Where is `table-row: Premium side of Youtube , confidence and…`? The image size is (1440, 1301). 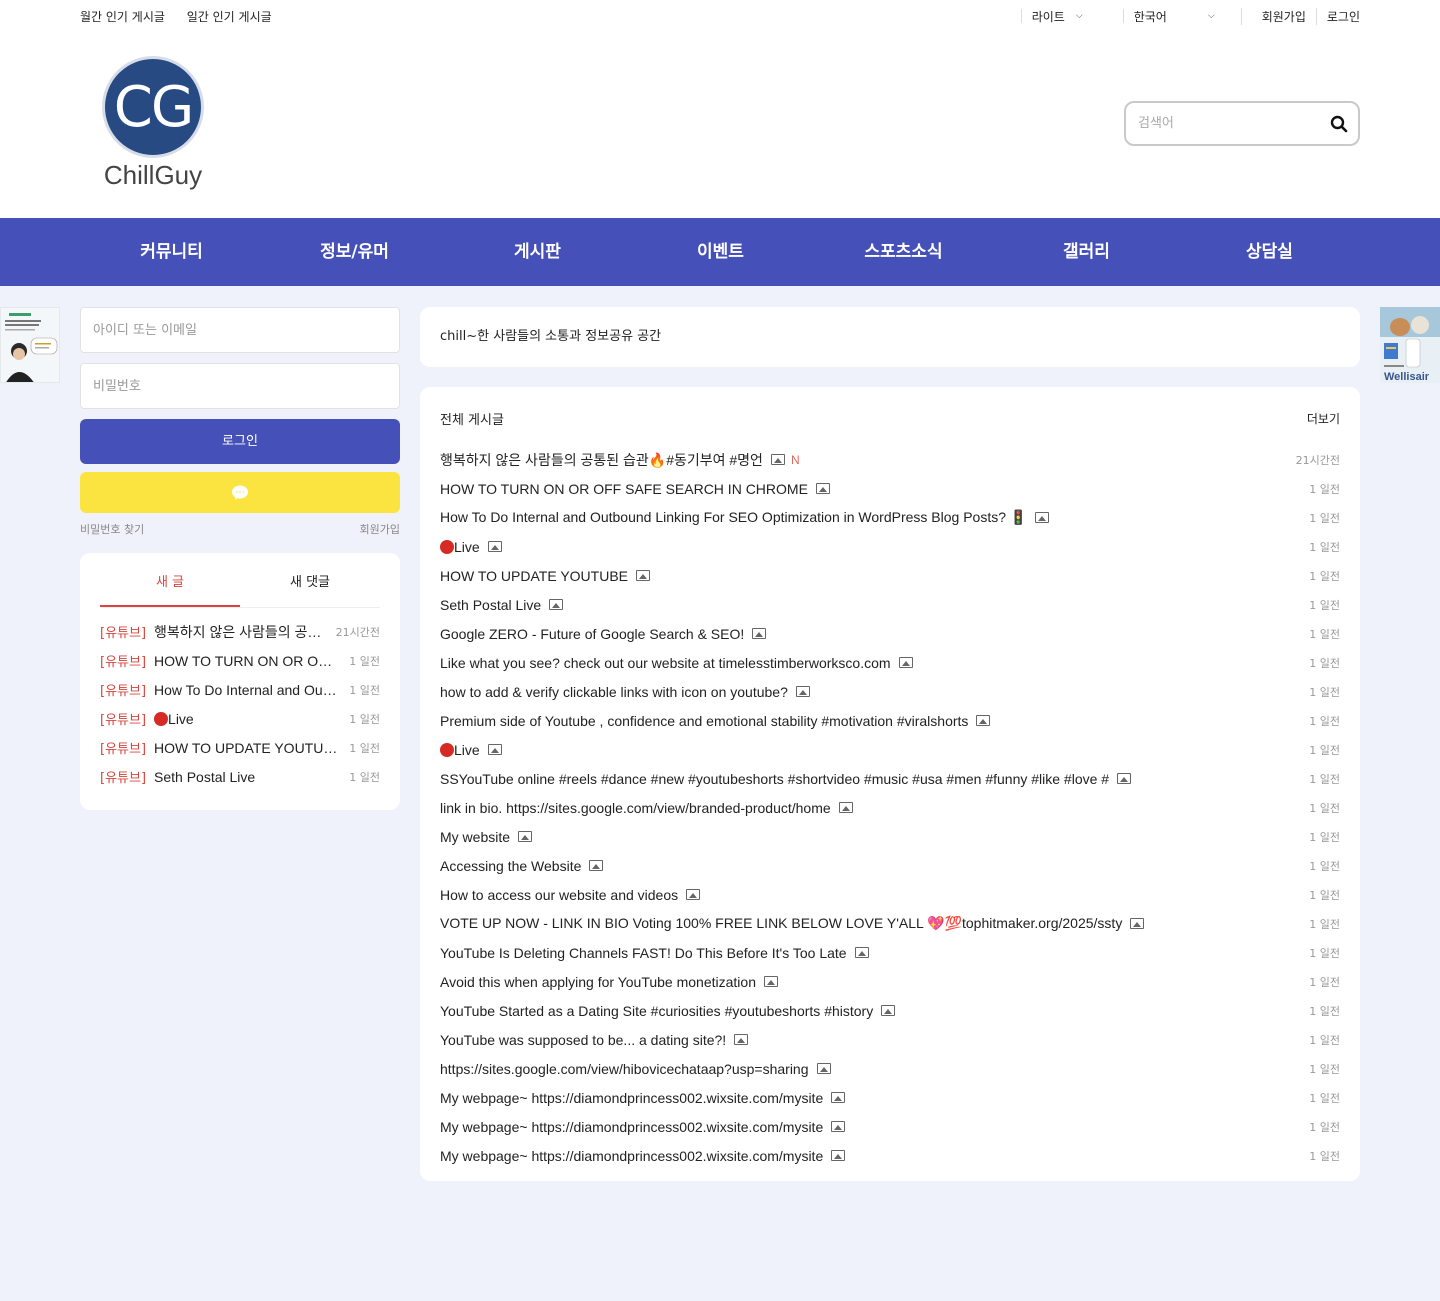 table-row: Premium side of Youtube , confidence and… is located at coordinates (890, 720).